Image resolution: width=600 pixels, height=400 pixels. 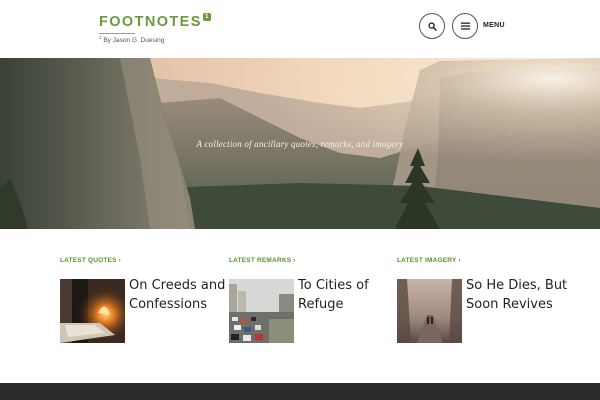 I want to click on post-title: To Cities of Refuge, so click(x=353, y=295).